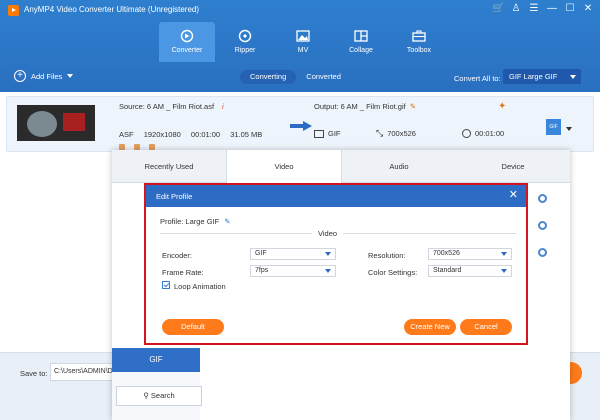 The width and height of the screenshot is (600, 420). Describe the element at coordinates (20, 76) in the screenshot. I see `plus-icon: +` at that location.